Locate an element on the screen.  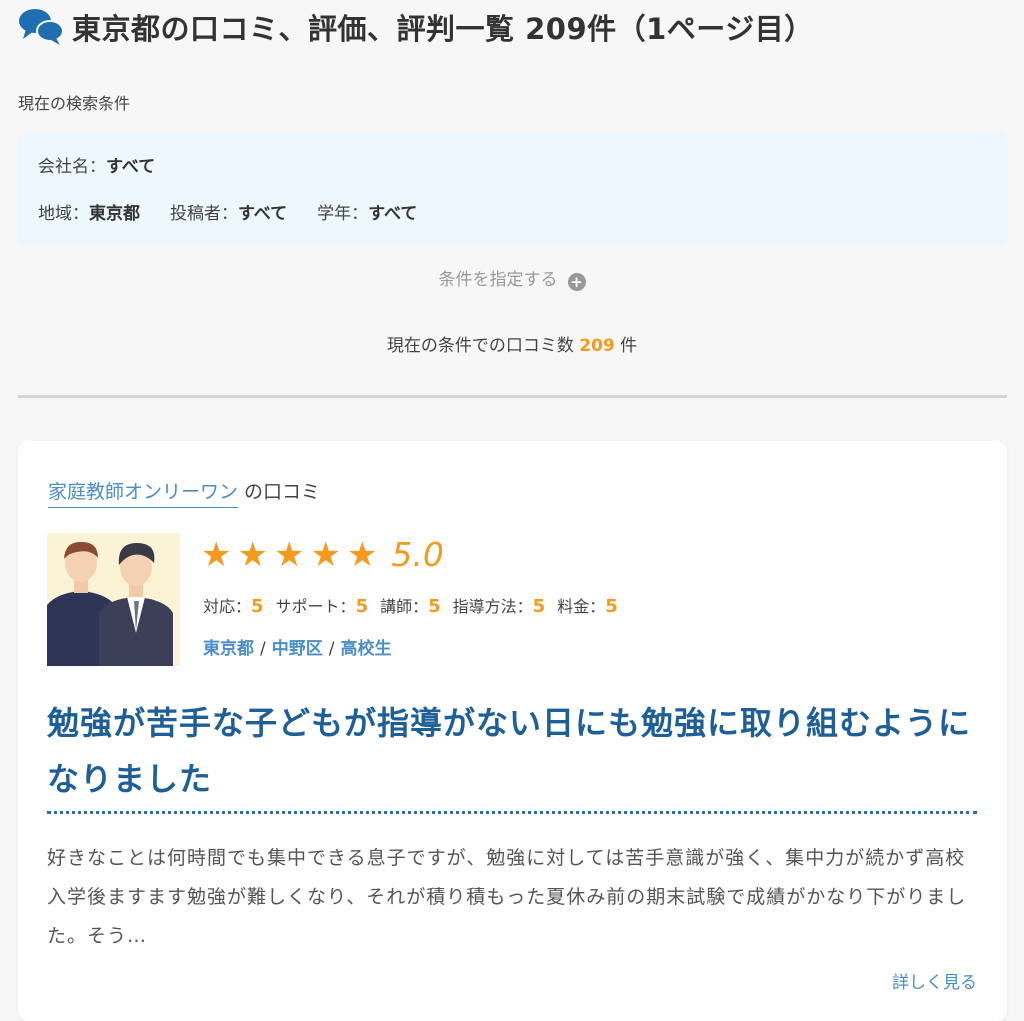
specify-conditions-button: 条件を指定する + is located at coordinates (512, 278).